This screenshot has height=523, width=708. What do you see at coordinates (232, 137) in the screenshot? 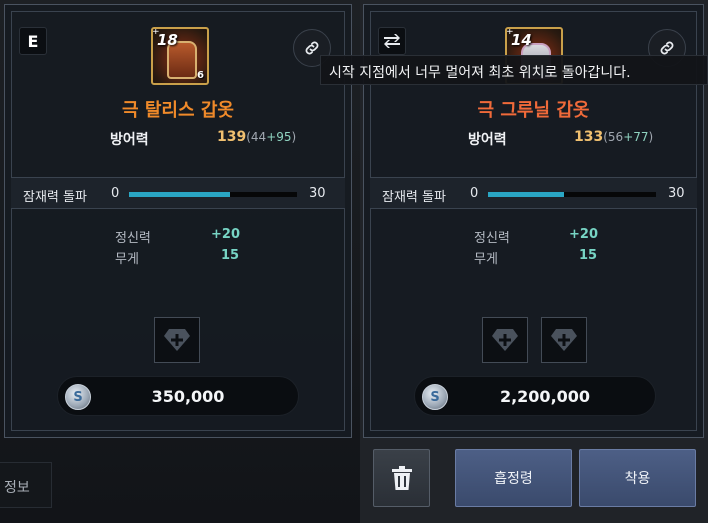
I see `defense-total: 139` at bounding box center [232, 137].